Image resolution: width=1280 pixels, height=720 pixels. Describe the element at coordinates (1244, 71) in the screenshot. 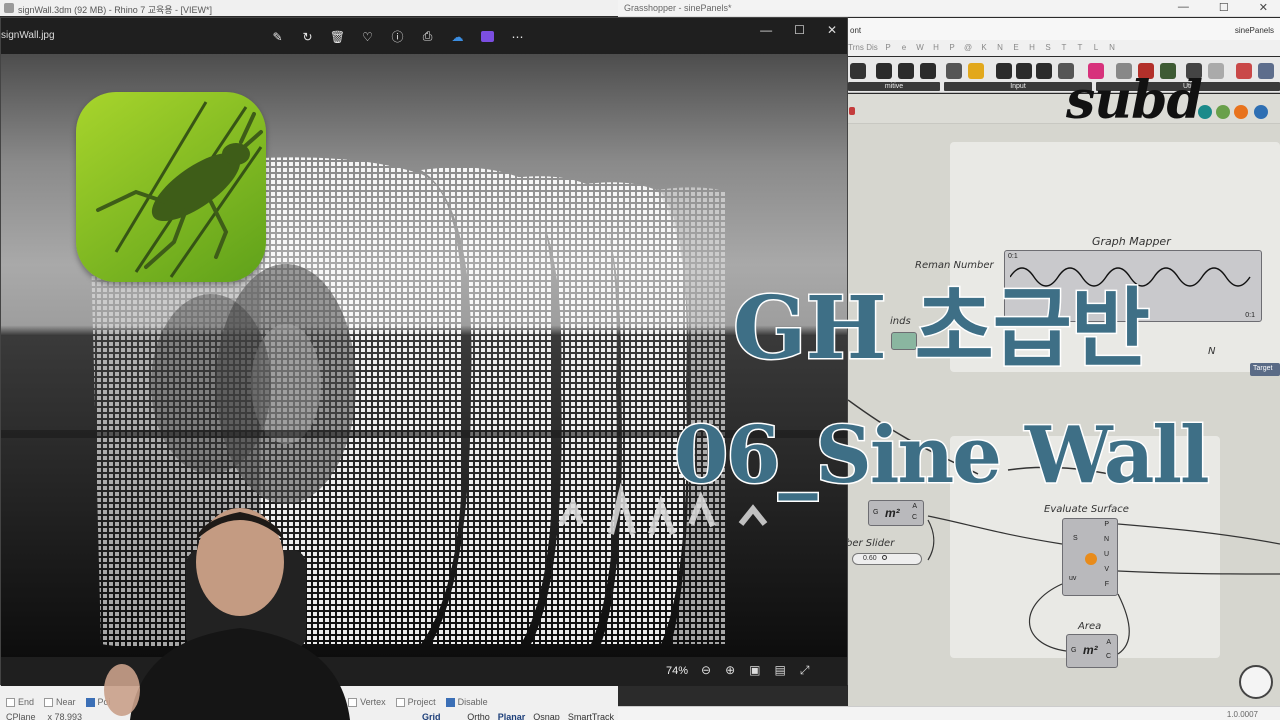

I see `sphere-icon` at that location.